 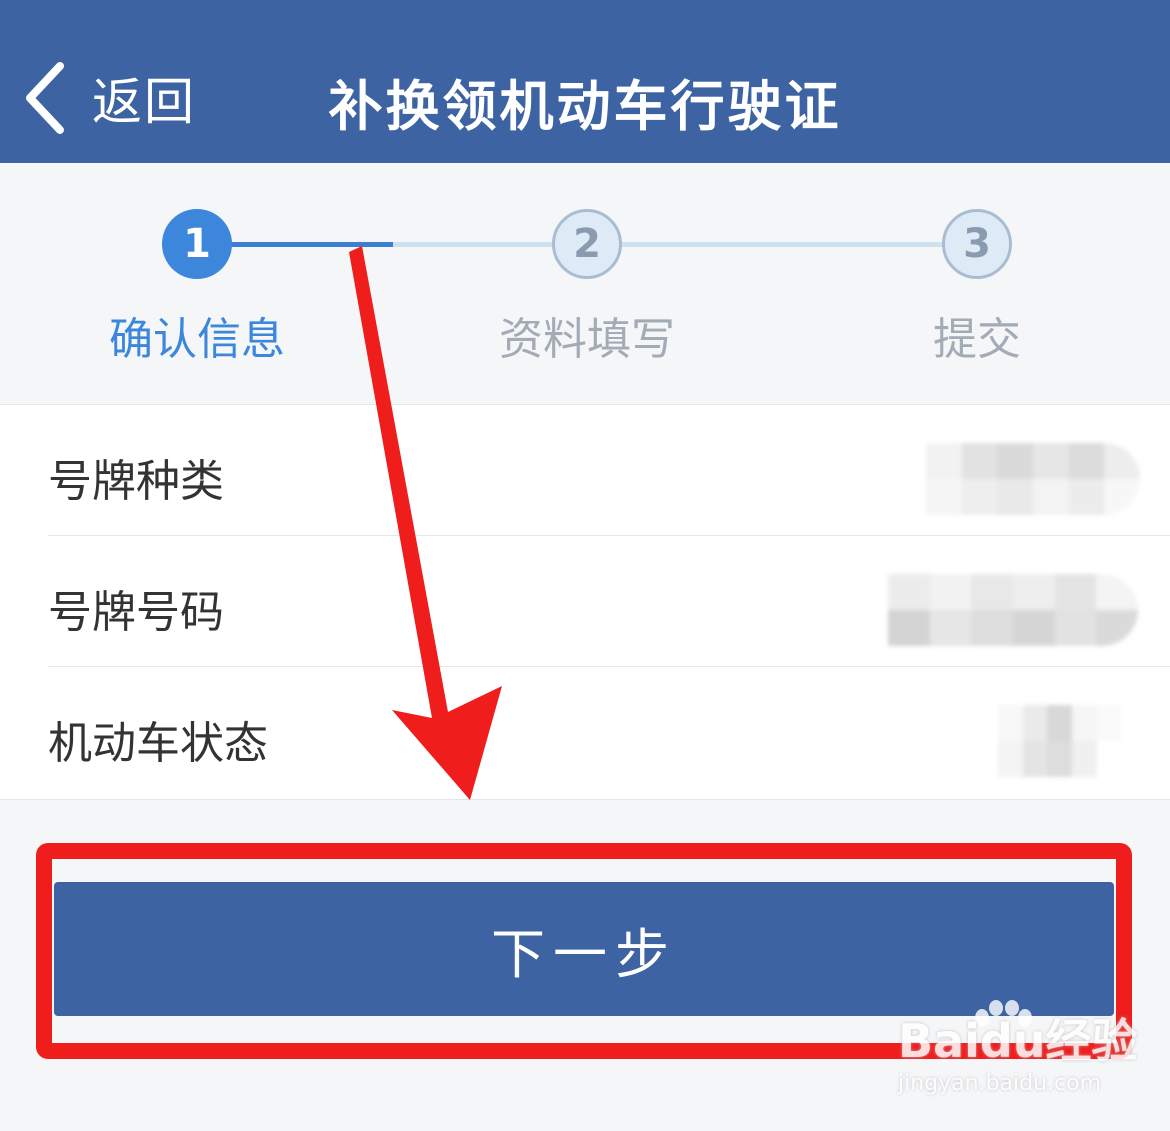 What do you see at coordinates (1072, 741) in the screenshot?
I see `vehicle-status-value-redacted` at bounding box center [1072, 741].